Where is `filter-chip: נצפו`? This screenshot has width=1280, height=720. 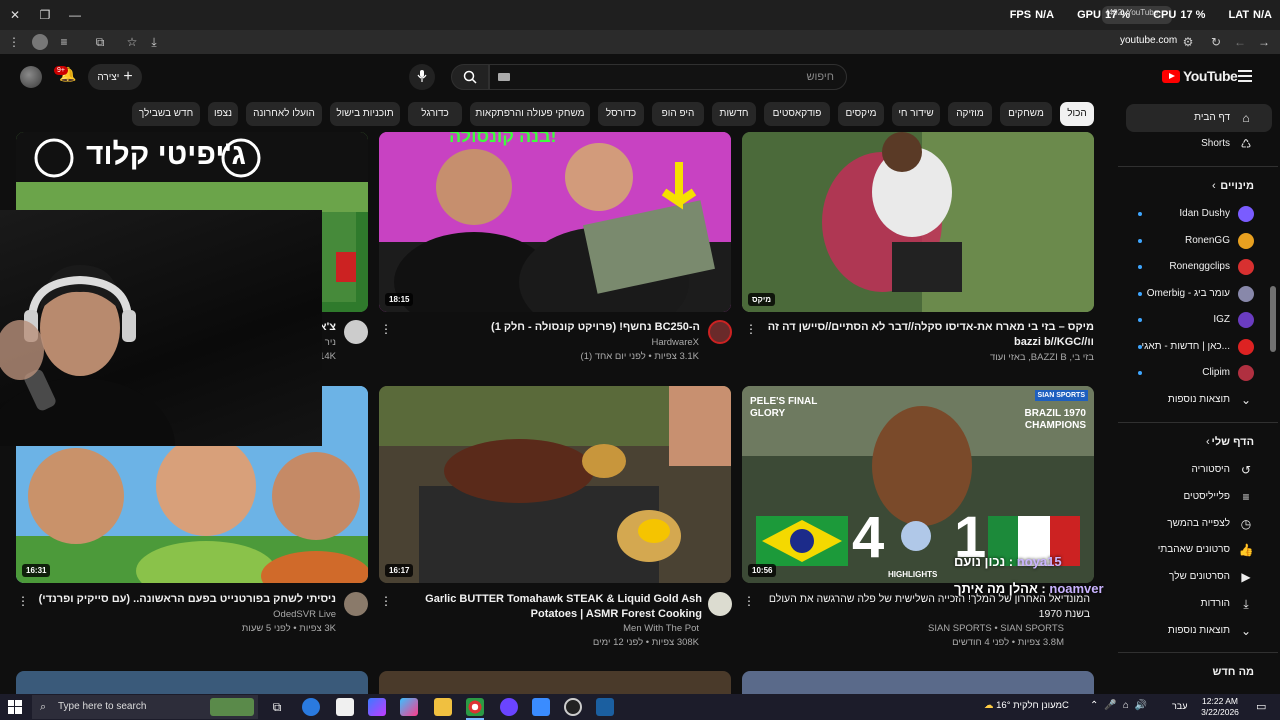 filter-chip: נצפו is located at coordinates (223, 114).